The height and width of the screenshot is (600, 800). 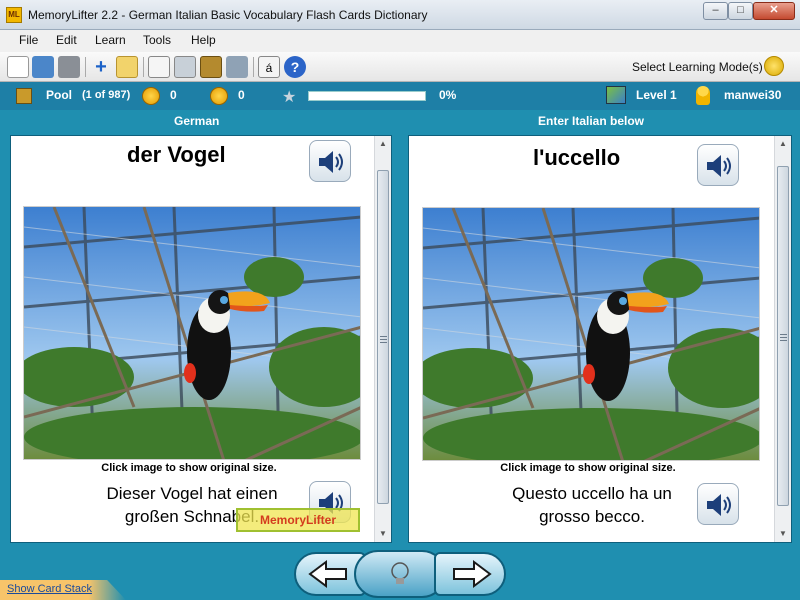 What do you see at coordinates (616, 95) in the screenshot?
I see `level-boxes-icon` at bounding box center [616, 95].